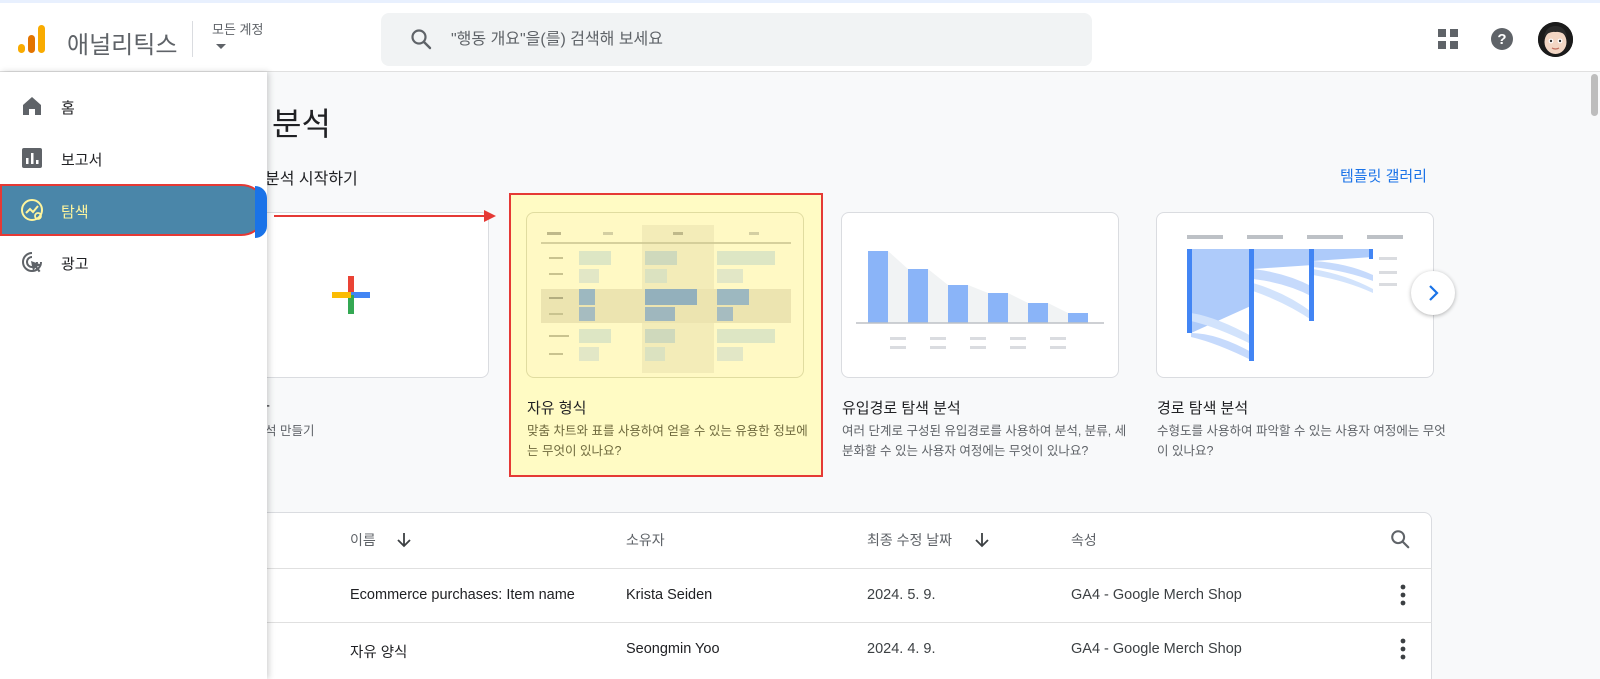 Image resolution: width=1600 pixels, height=679 pixels. Describe the element at coordinates (462, 595) in the screenshot. I see `cell-name: Ecommerce purchases: Item name` at that location.